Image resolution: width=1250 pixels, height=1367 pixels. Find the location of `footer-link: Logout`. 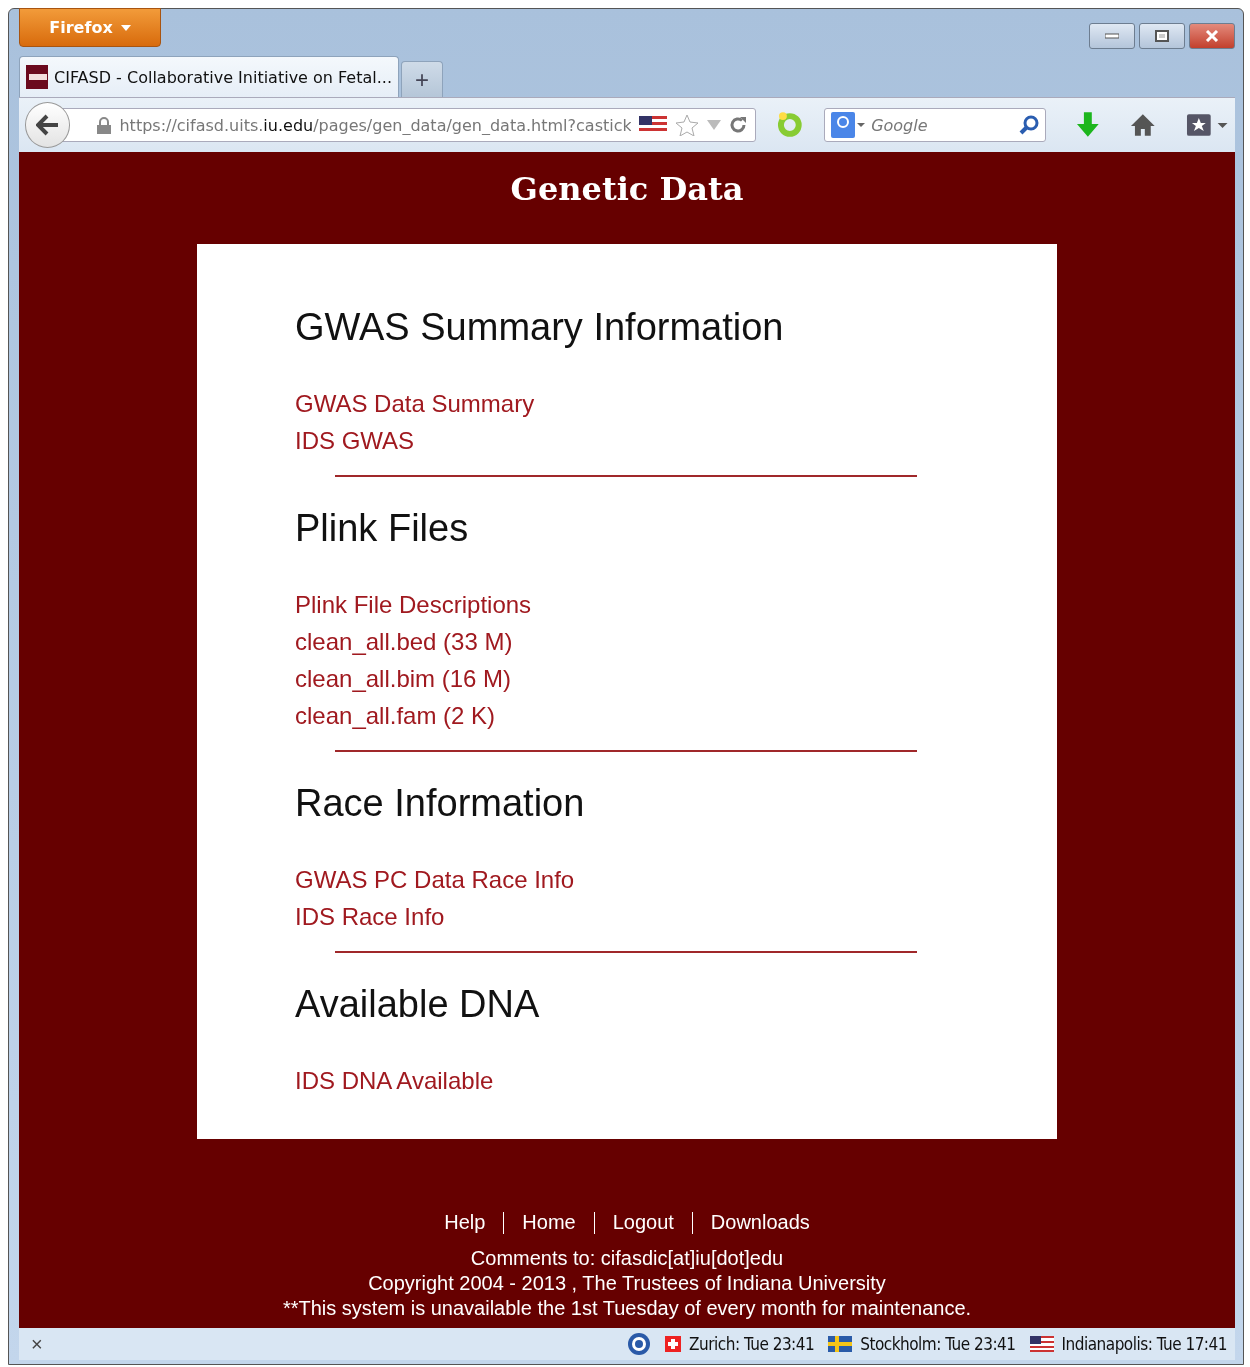

footer-link: Logout is located at coordinates (643, 1222).